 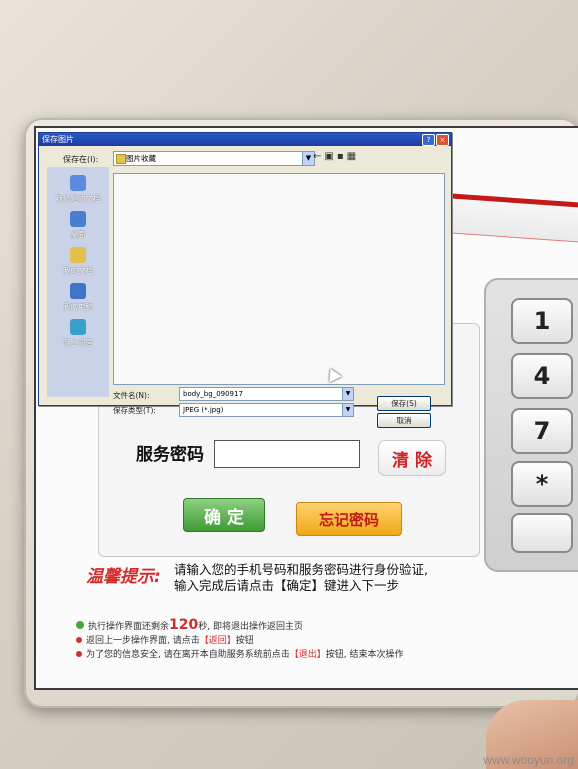 What do you see at coordinates (129, 627) in the screenshot?
I see `note-1-prefix: 执行操作界面还剩余` at bounding box center [129, 627].